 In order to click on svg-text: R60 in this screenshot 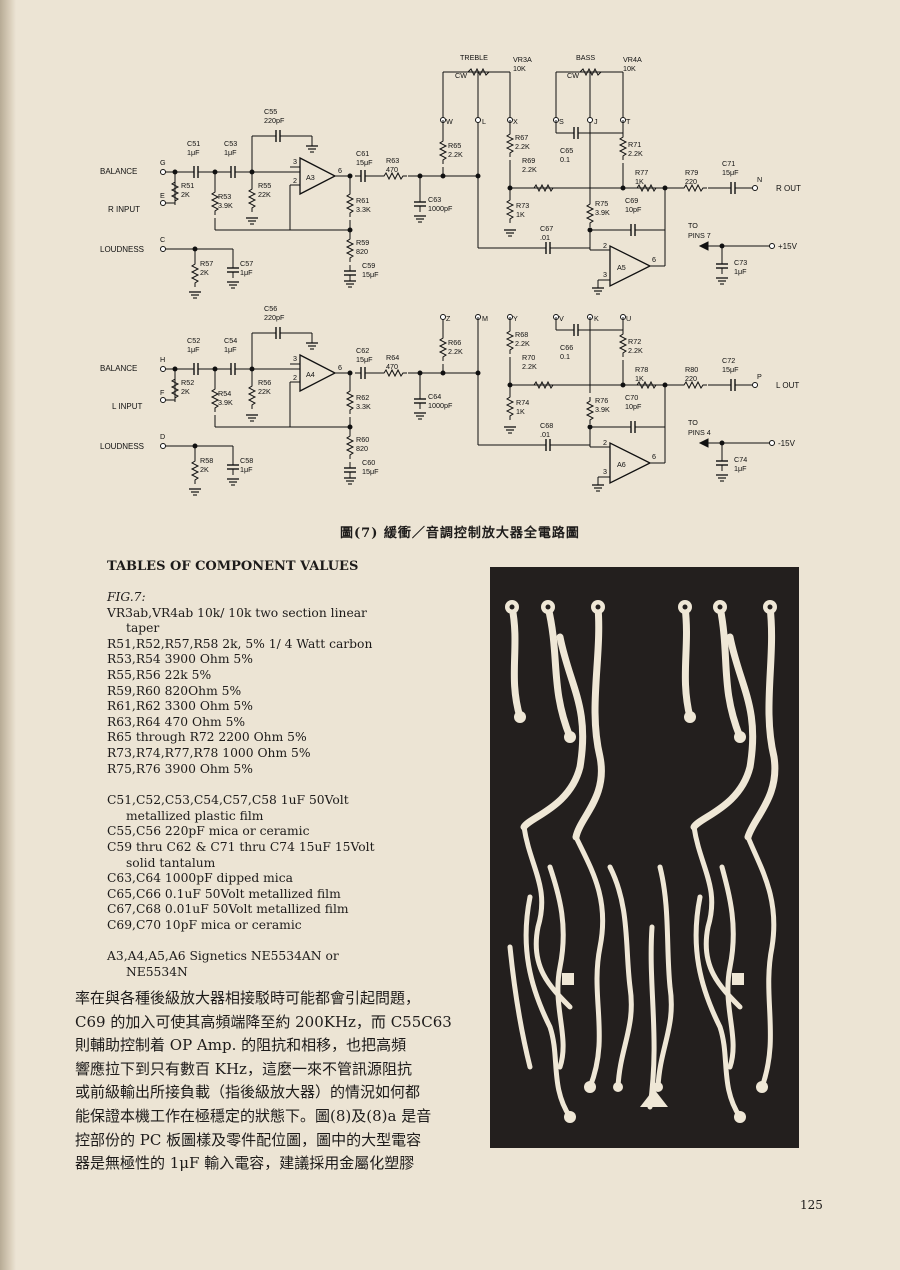, I will do `click(362, 439)`.